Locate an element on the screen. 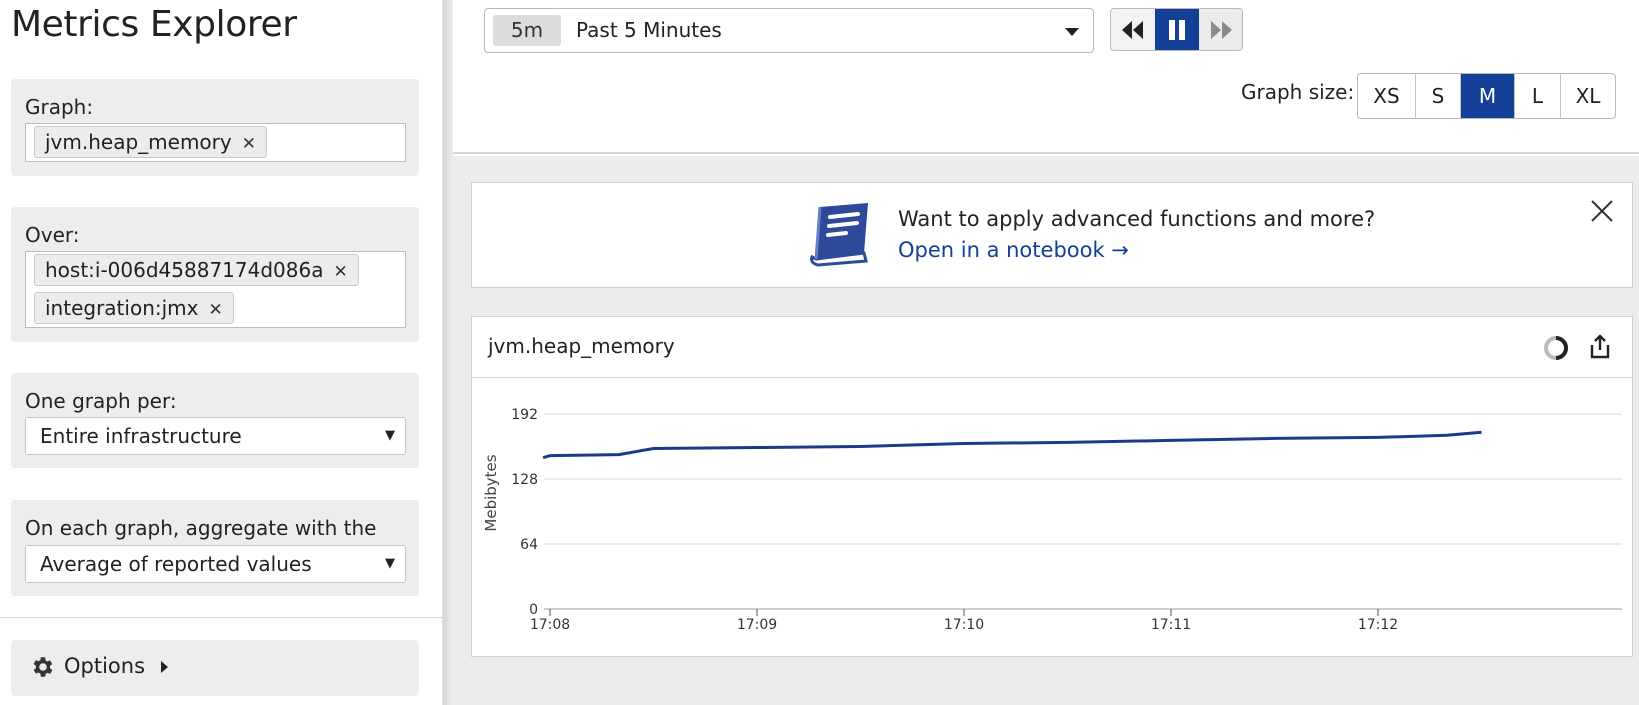 The width and height of the screenshot is (1639, 705). x-tick-label: 17:08 is located at coordinates (550, 625).